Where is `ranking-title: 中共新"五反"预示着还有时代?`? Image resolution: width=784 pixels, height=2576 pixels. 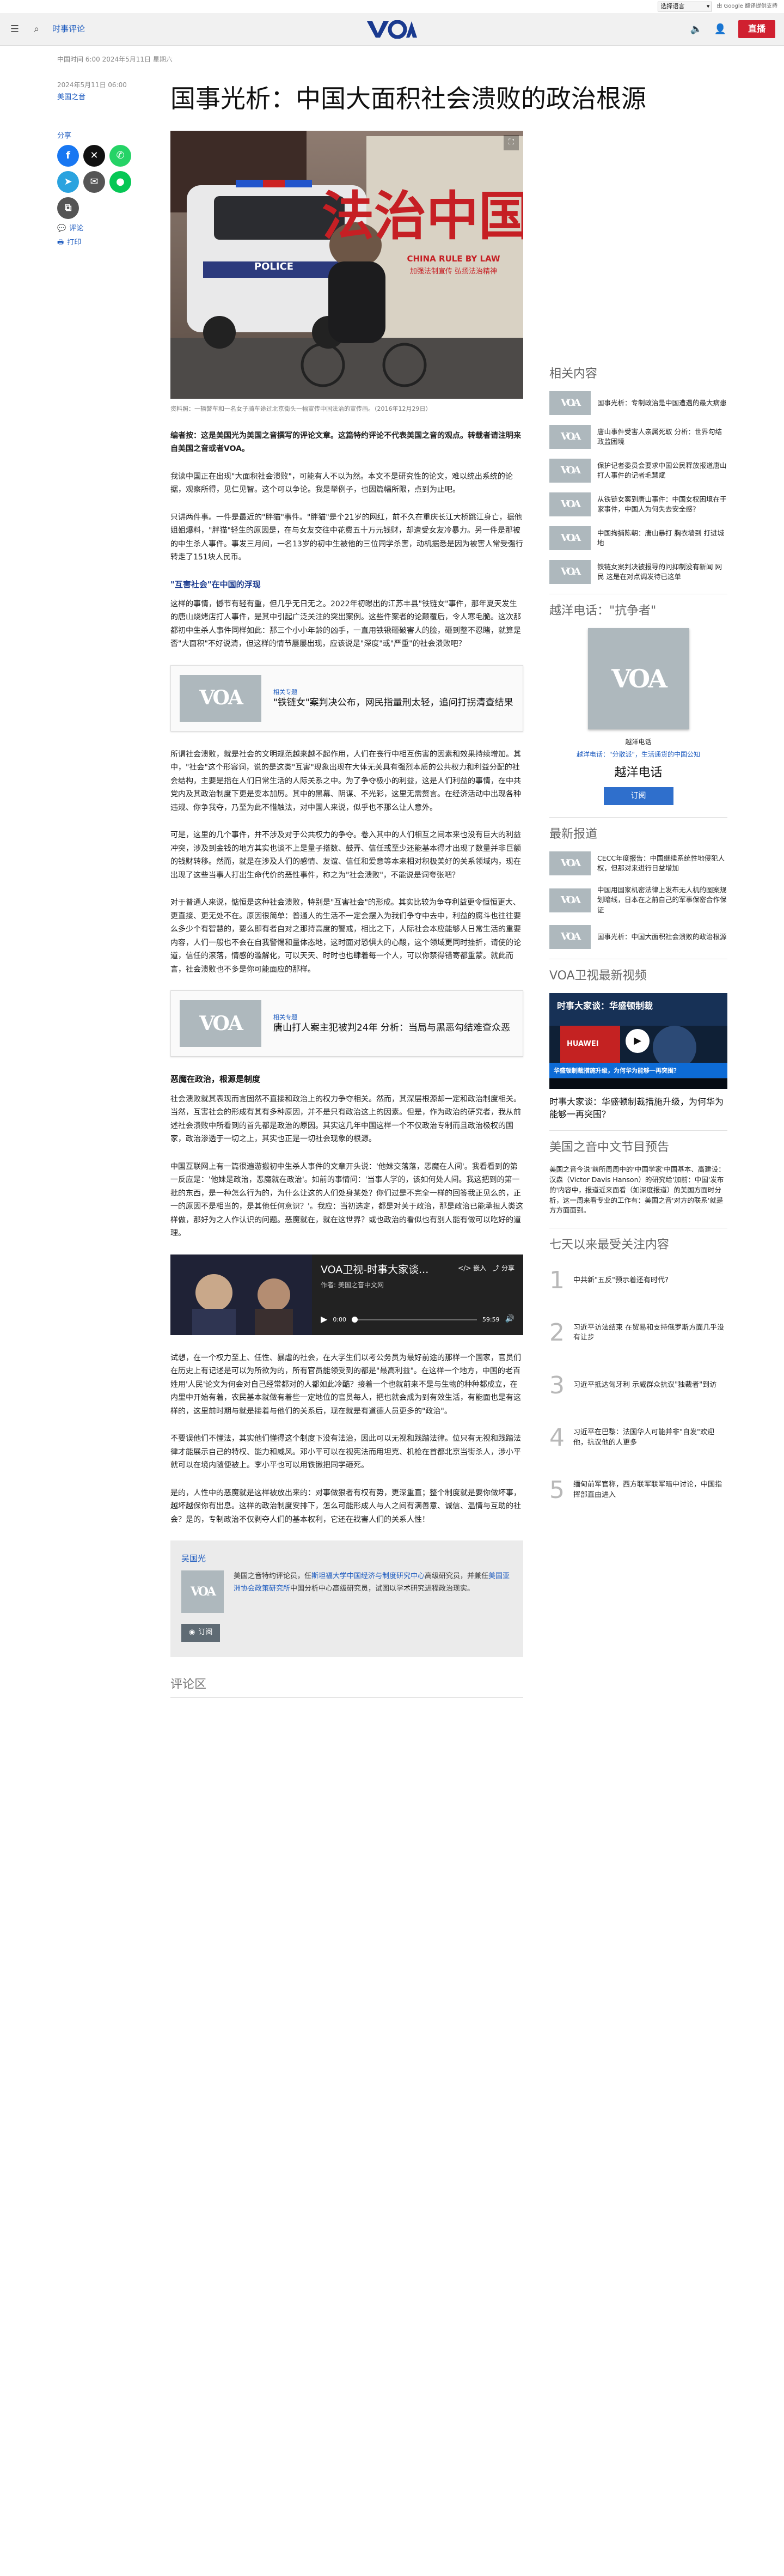 ranking-title: 中共新"五反"预示着还有时代? is located at coordinates (621, 1280).